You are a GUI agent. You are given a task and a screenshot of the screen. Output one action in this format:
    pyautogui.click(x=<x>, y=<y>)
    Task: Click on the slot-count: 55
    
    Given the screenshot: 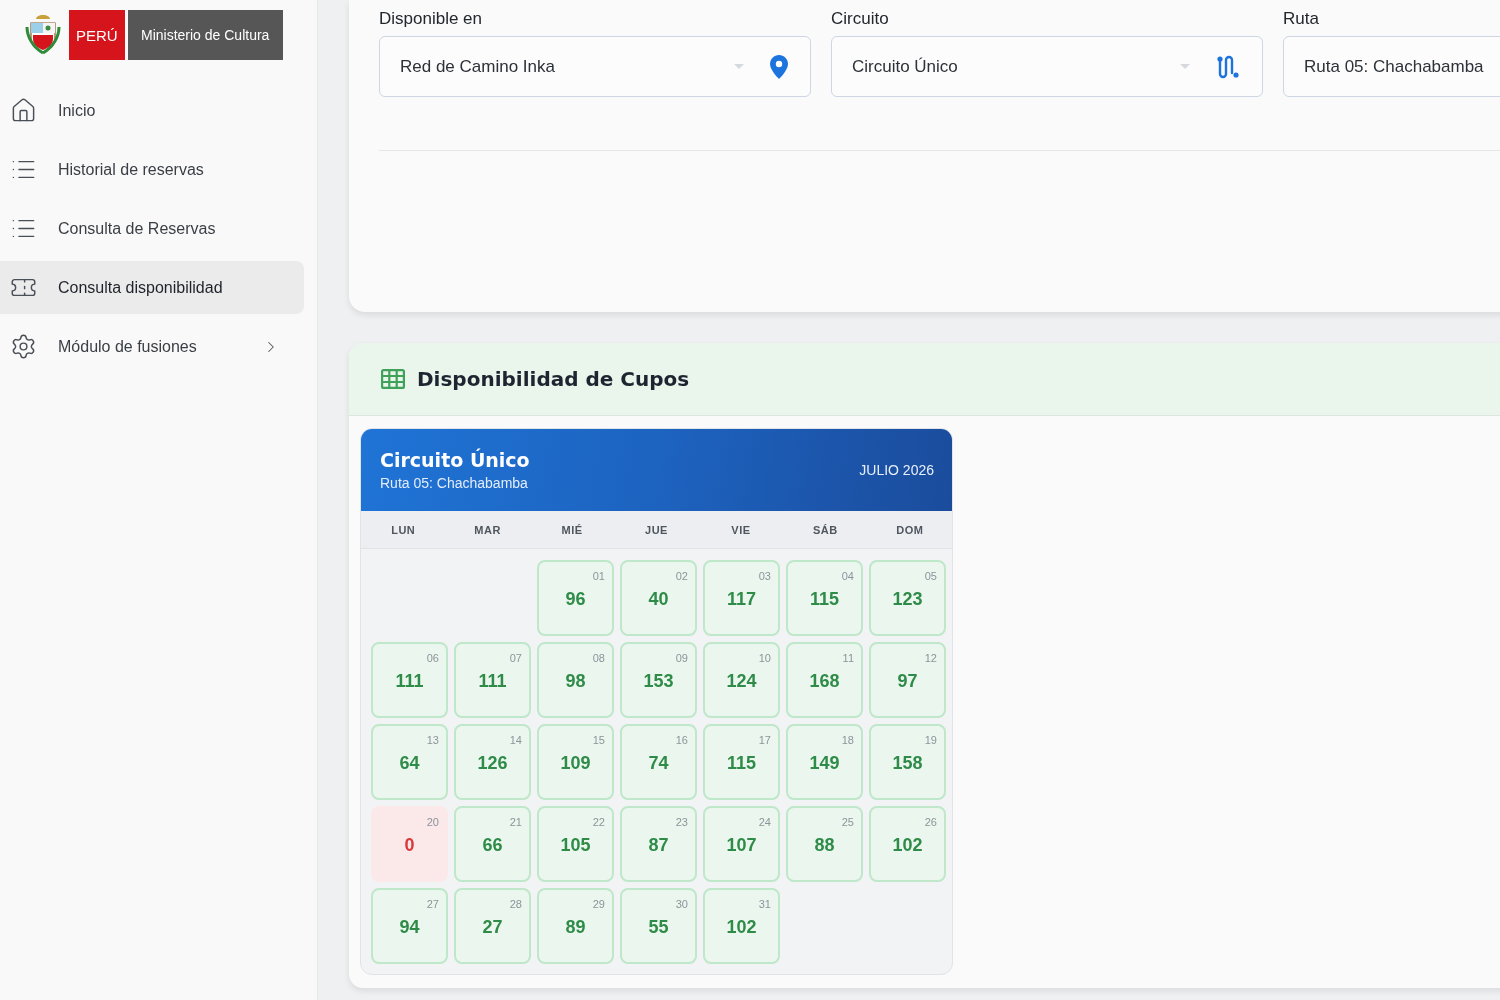 What is the action you would take?
    pyautogui.click(x=658, y=927)
    